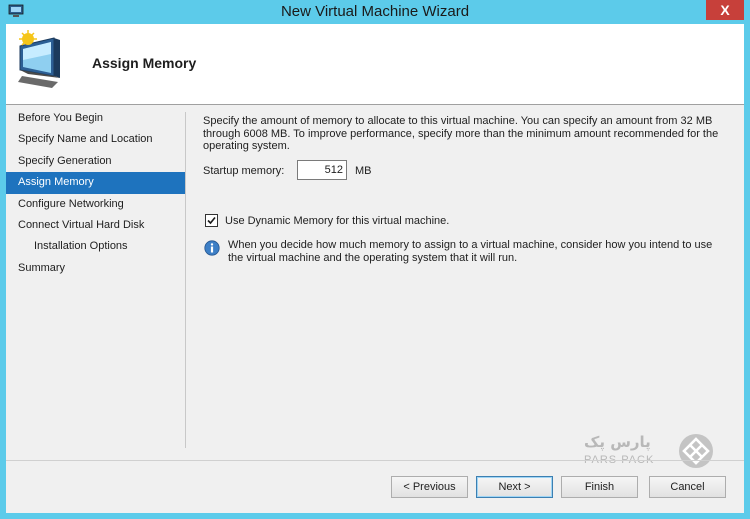 This screenshot has height=519, width=750. Describe the element at coordinates (617, 442) in the screenshot. I see `watermark-persian: پارس پک` at that location.